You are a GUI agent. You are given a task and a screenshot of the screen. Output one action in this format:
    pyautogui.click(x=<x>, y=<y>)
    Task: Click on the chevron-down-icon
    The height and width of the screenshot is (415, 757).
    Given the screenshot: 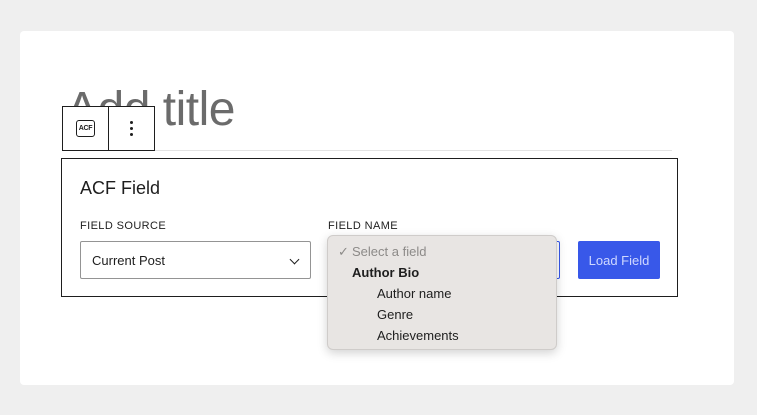 What is the action you would take?
    pyautogui.click(x=294, y=259)
    